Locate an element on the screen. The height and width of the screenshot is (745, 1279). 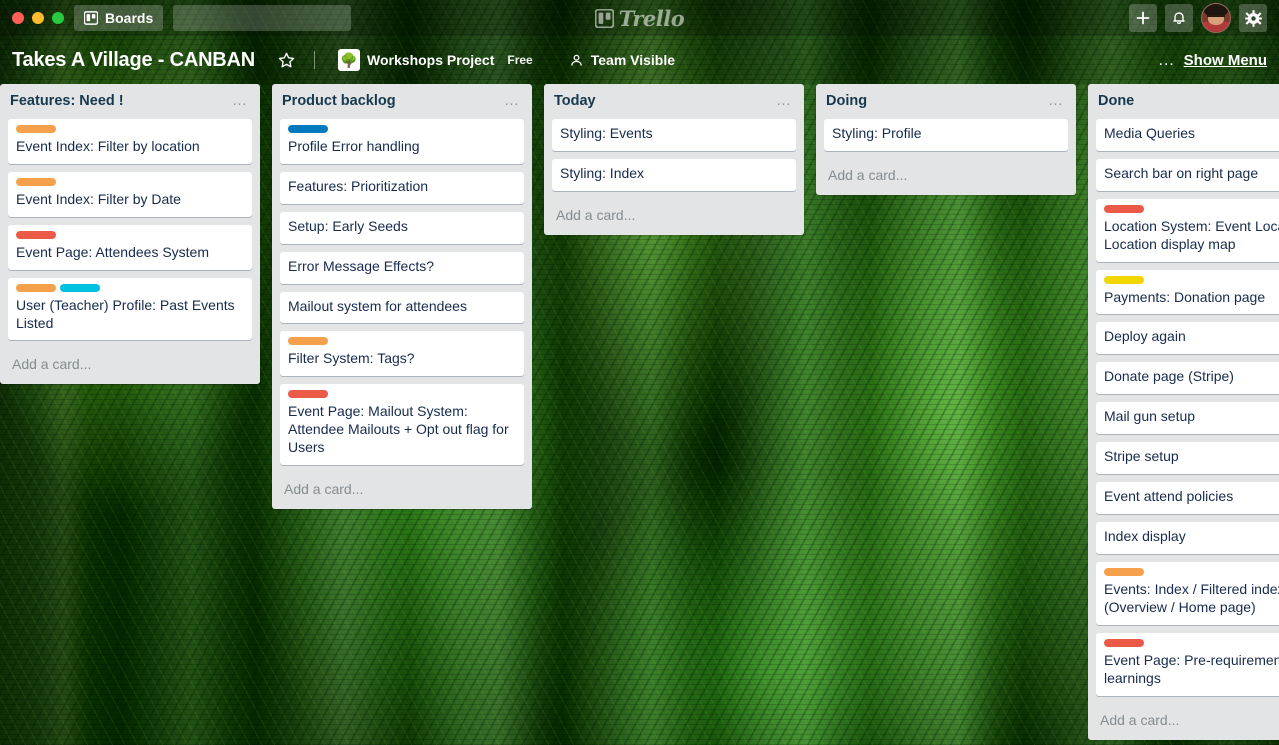
global-top-bar: Boards Trello is located at coordinates (639, 18).